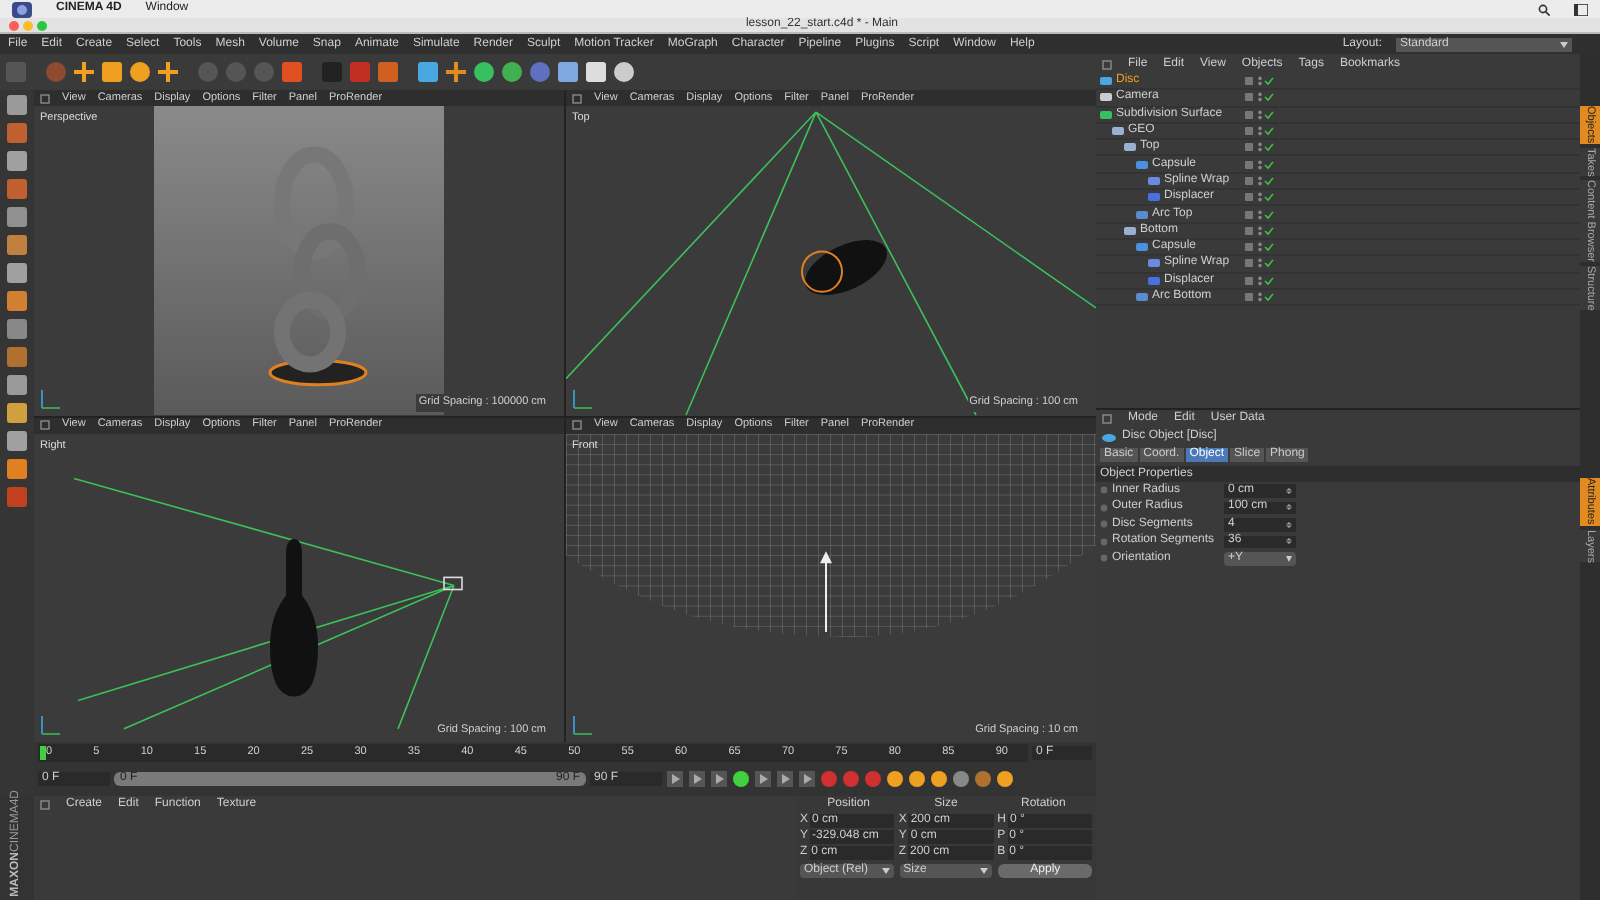 This screenshot has width=1600, height=900. What do you see at coordinates (168, 72) in the screenshot?
I see `add-icon` at bounding box center [168, 72].